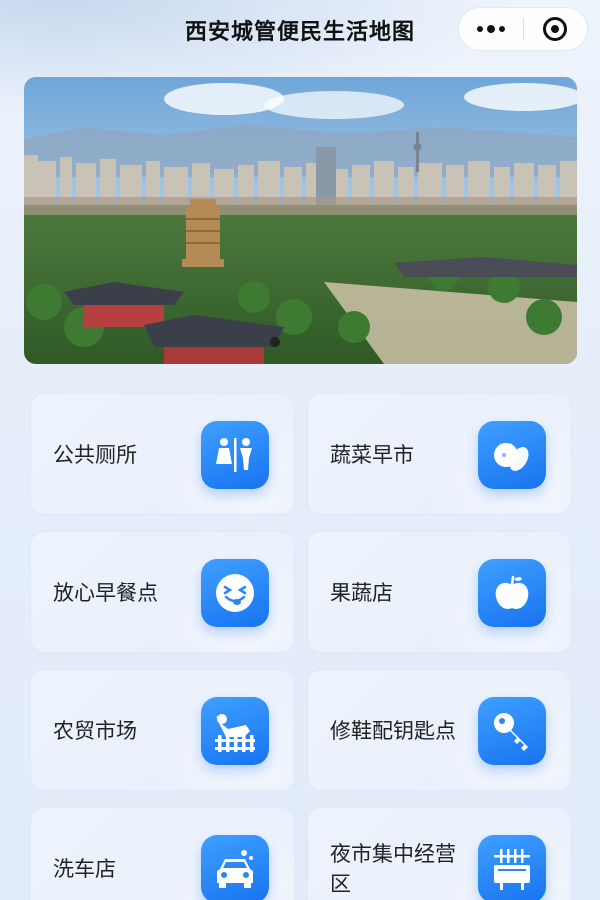 This screenshot has width=600, height=900. I want to click on target-icon, so click(555, 29).